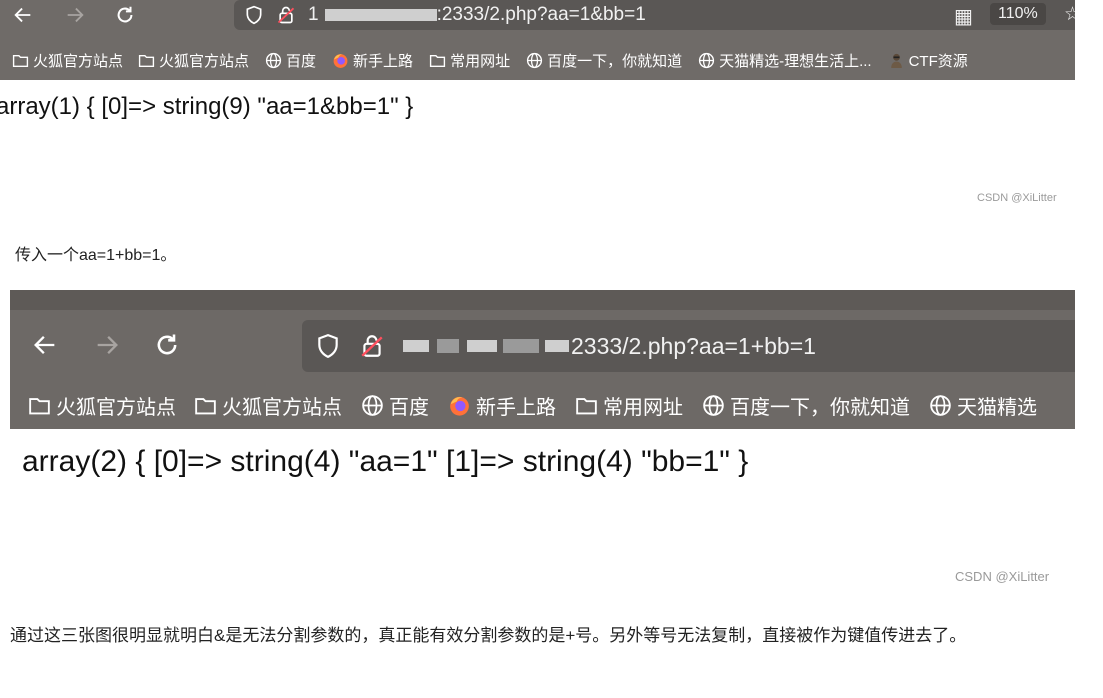 The width and height of the screenshot is (1103, 698). What do you see at coordinates (313, 14) in the screenshot?
I see `url-prefix: 1` at bounding box center [313, 14].